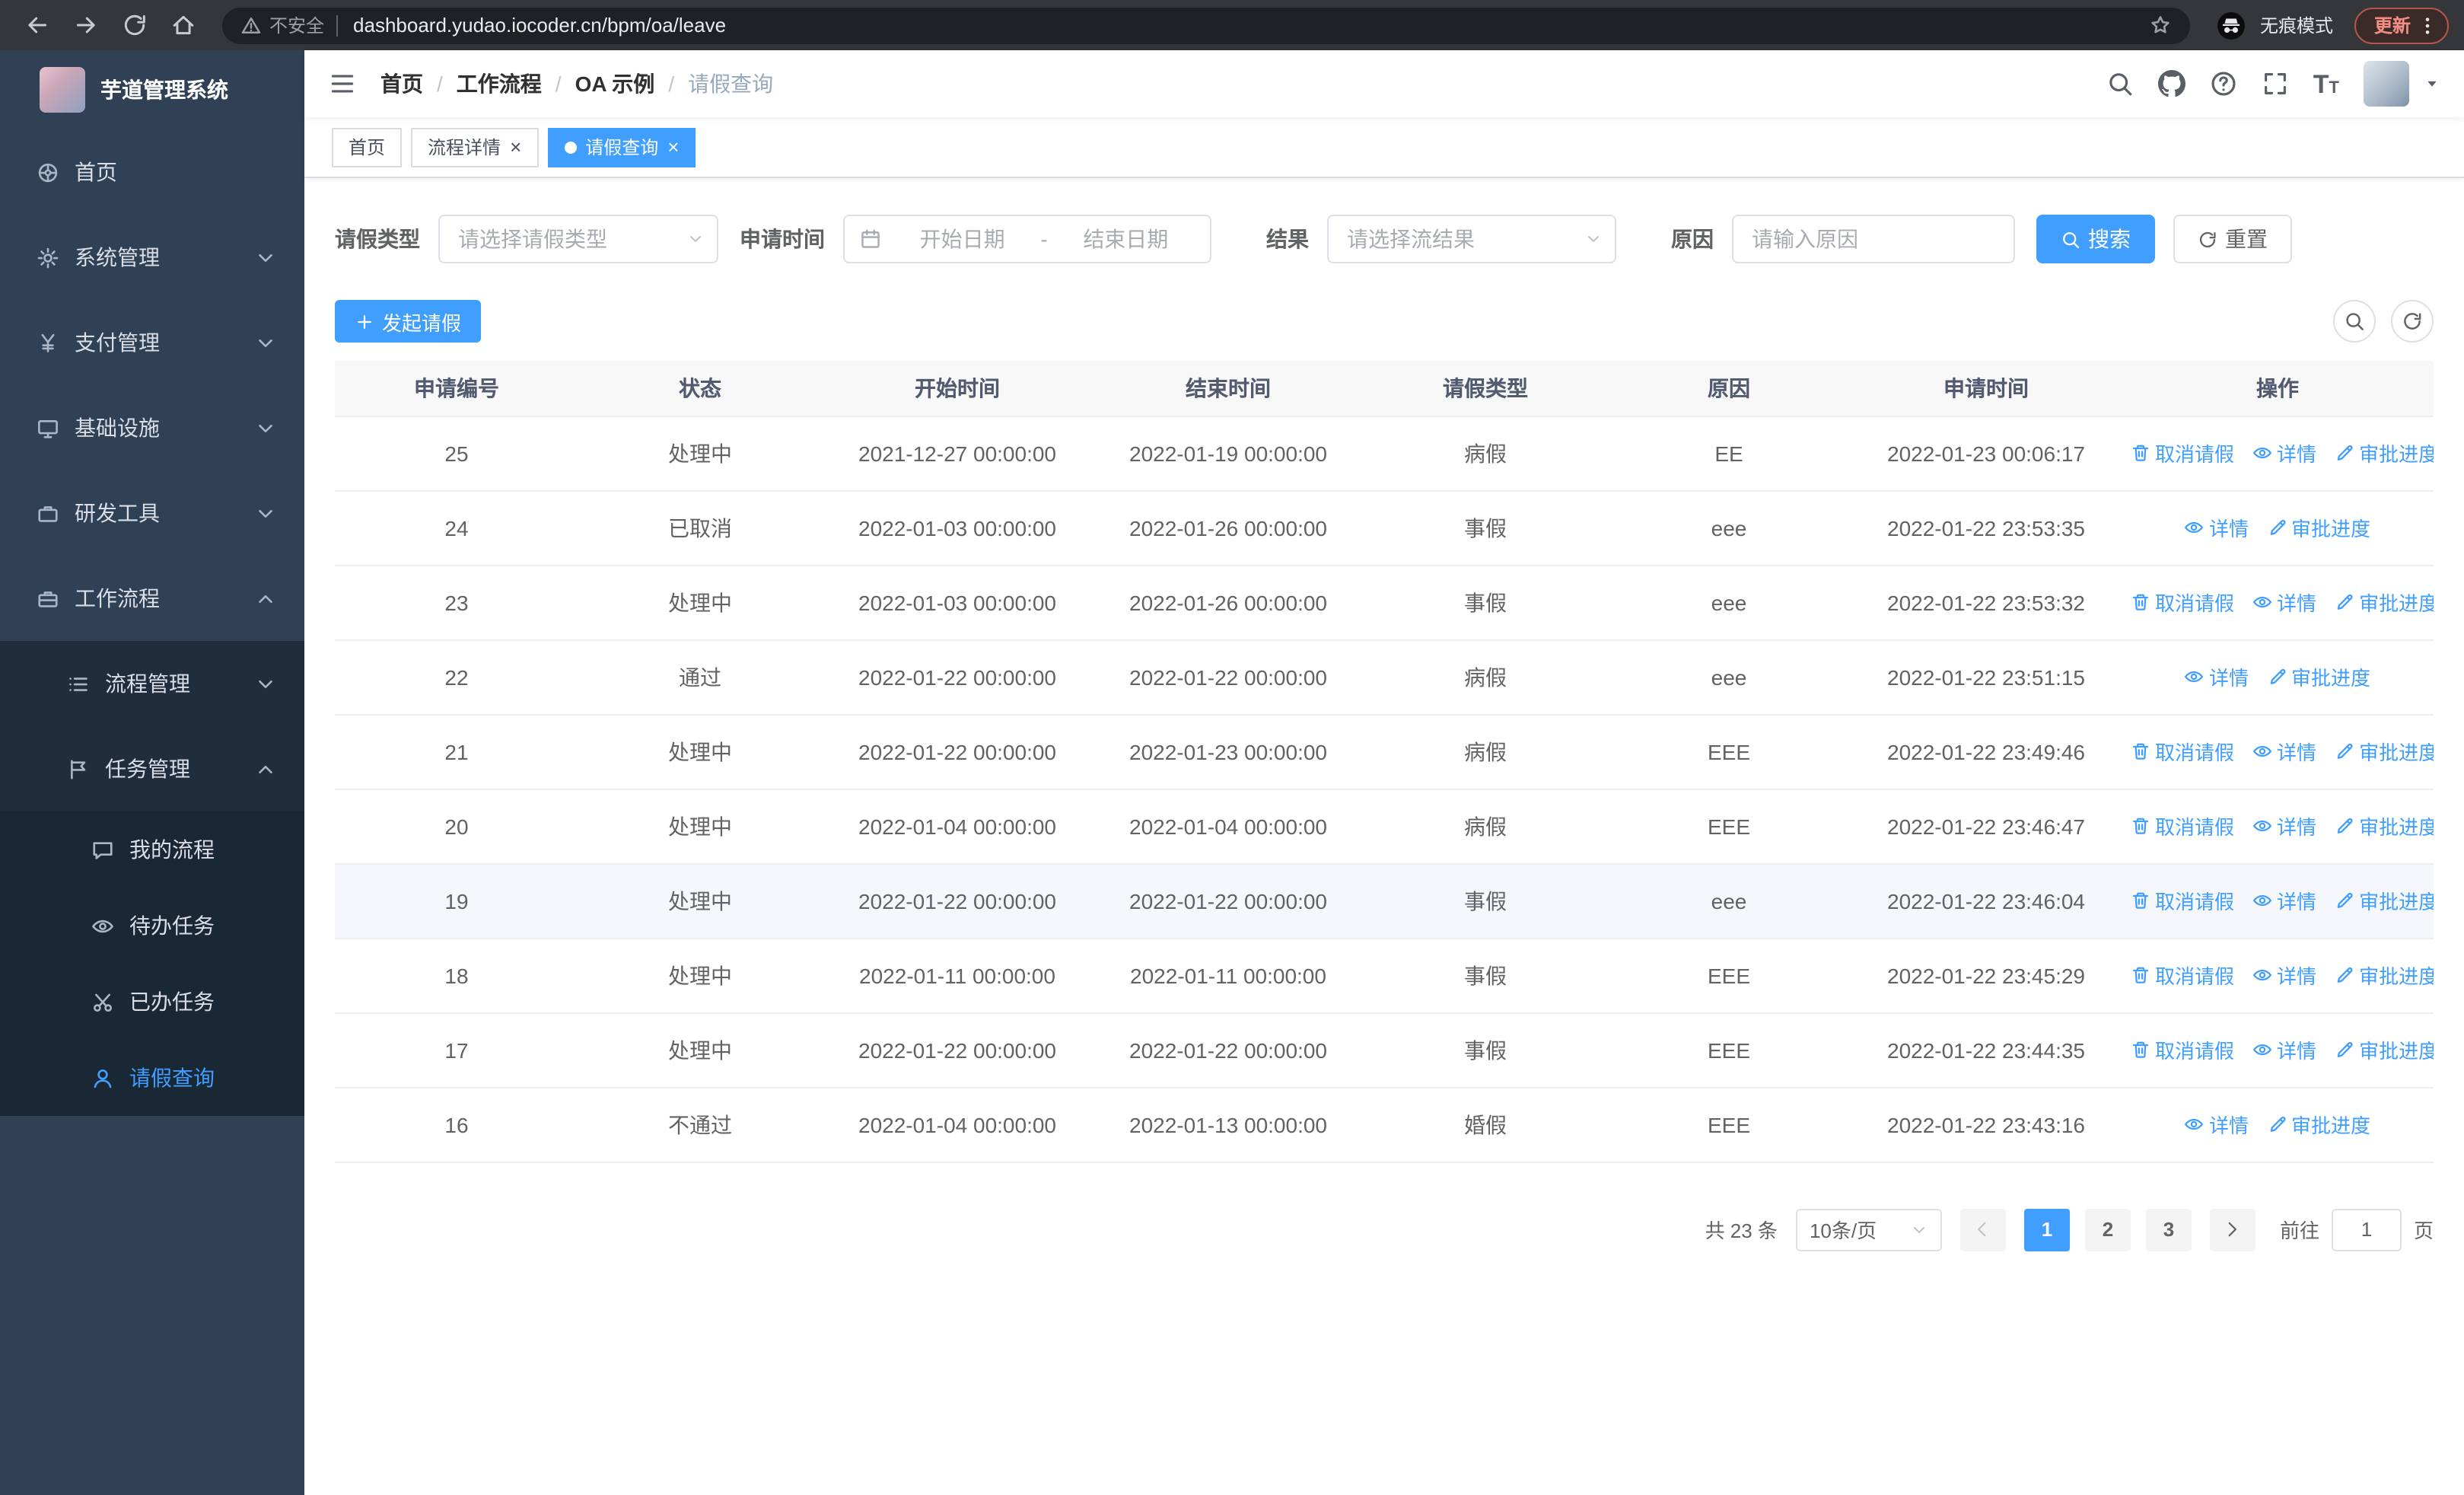  What do you see at coordinates (2232, 239) in the screenshot?
I see `reset-button: 重置` at bounding box center [2232, 239].